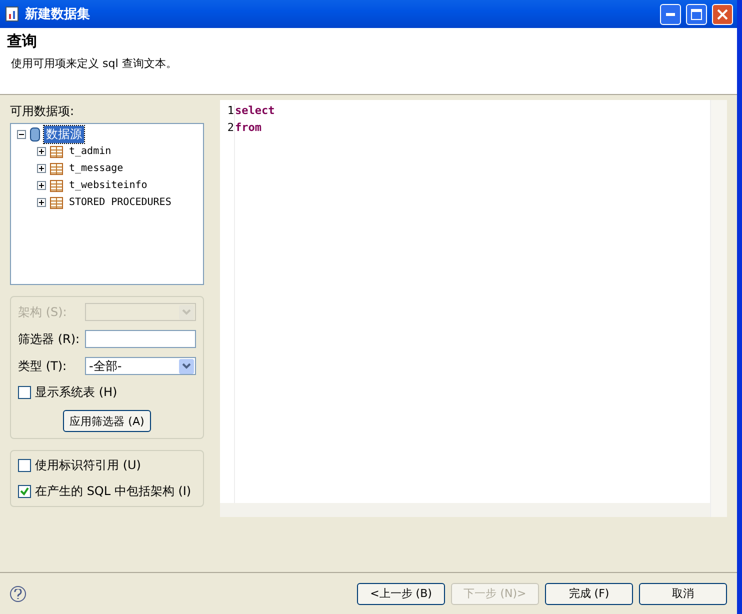 The image size is (742, 614). I want to click on close-button, so click(722, 14).